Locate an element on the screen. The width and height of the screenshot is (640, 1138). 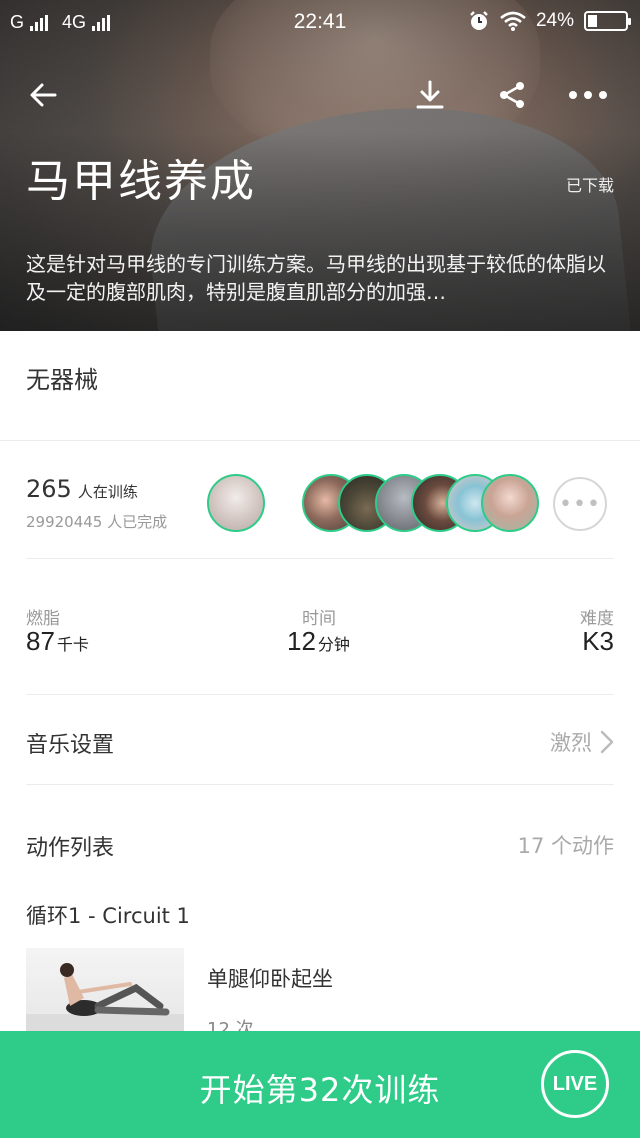
burn-value: 87 千卡 is located at coordinates (57, 641).